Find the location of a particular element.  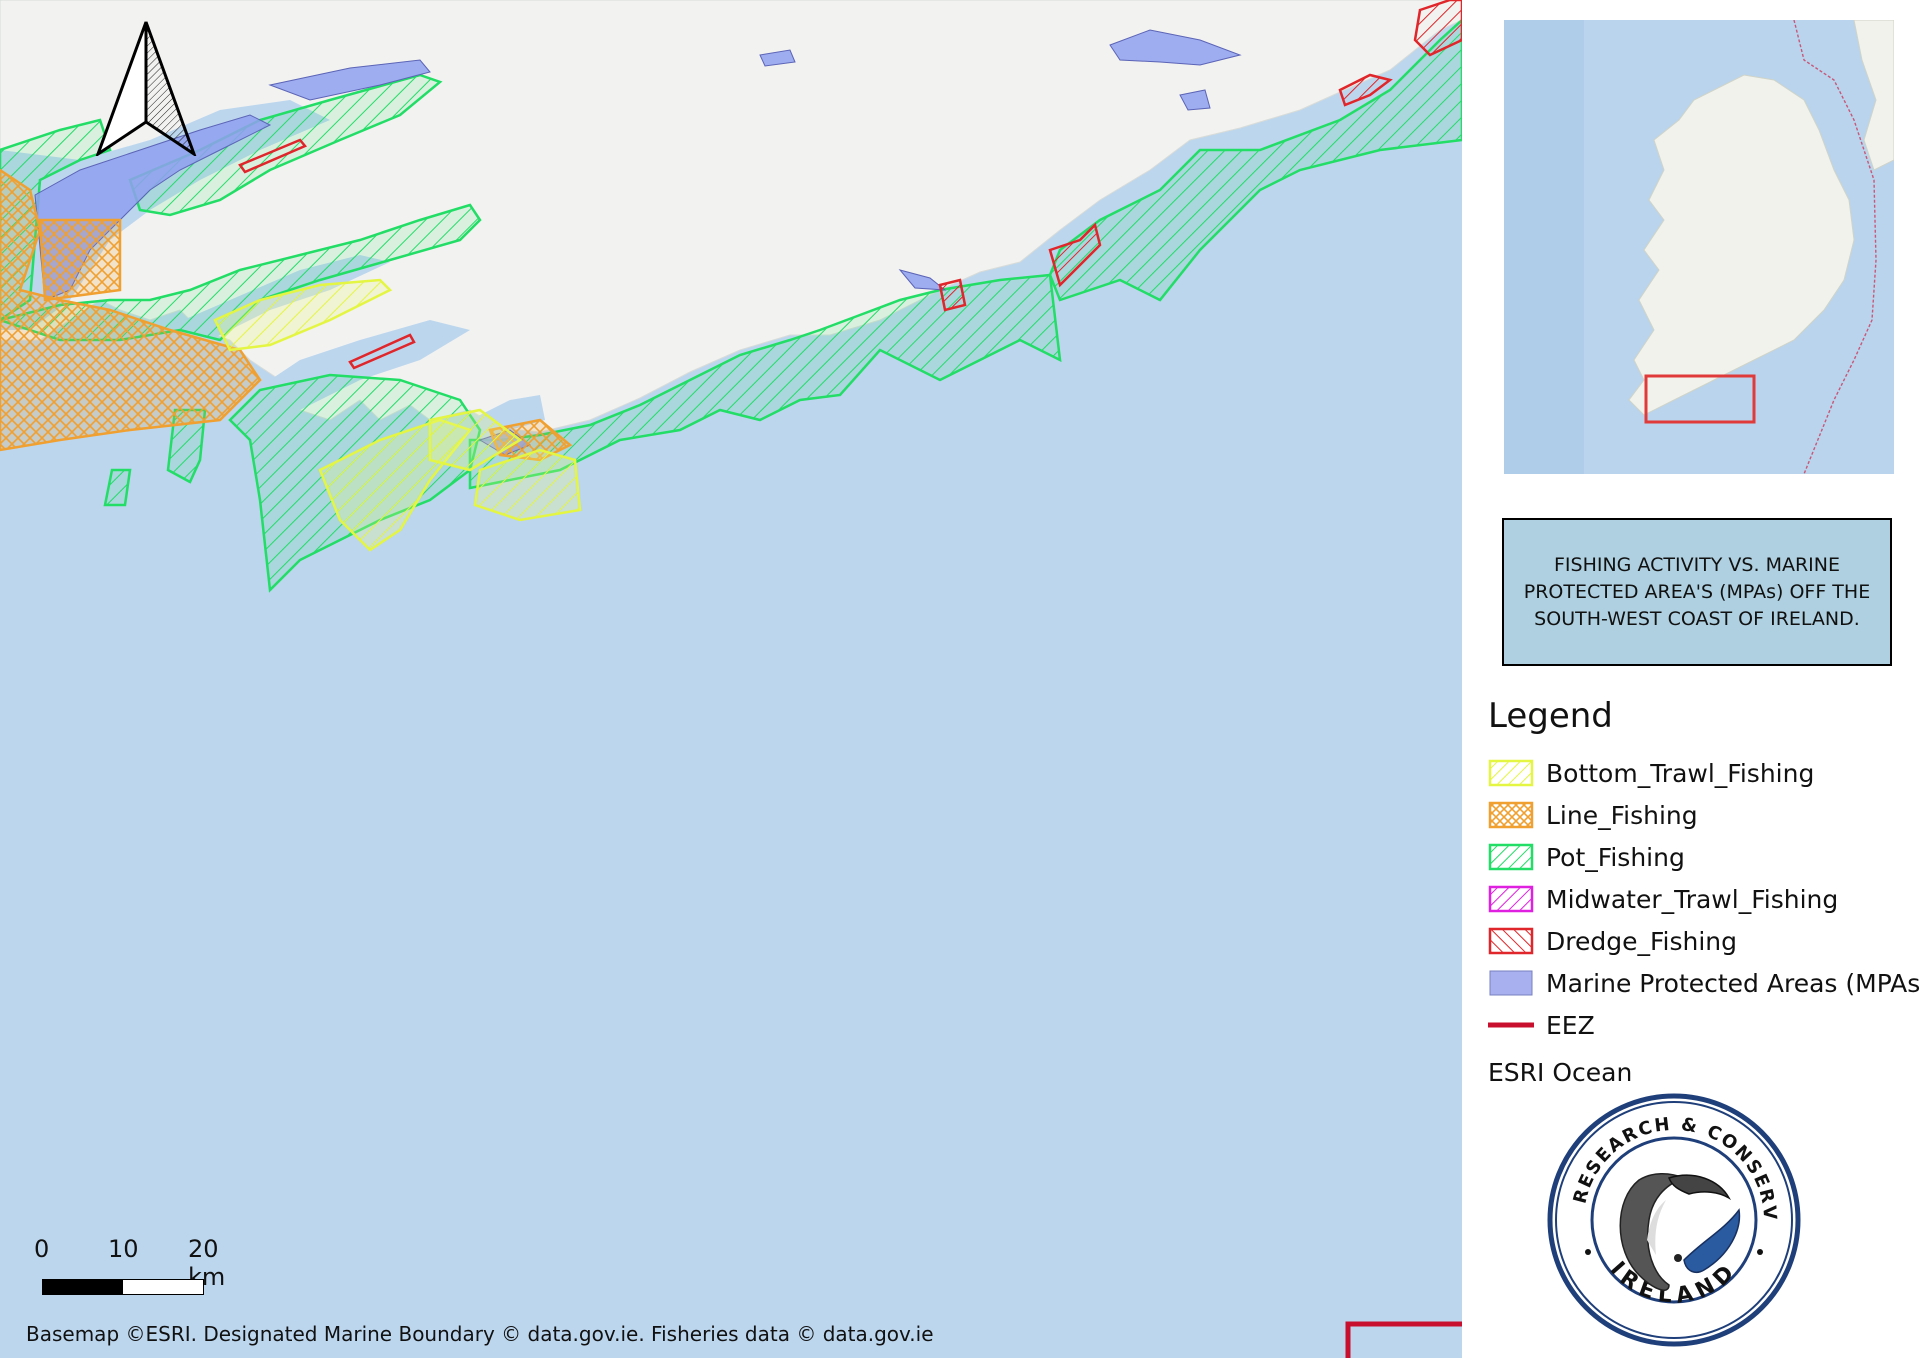

legend-label: Marine Protected Areas (MPAs) is located at coordinates (1733, 983).